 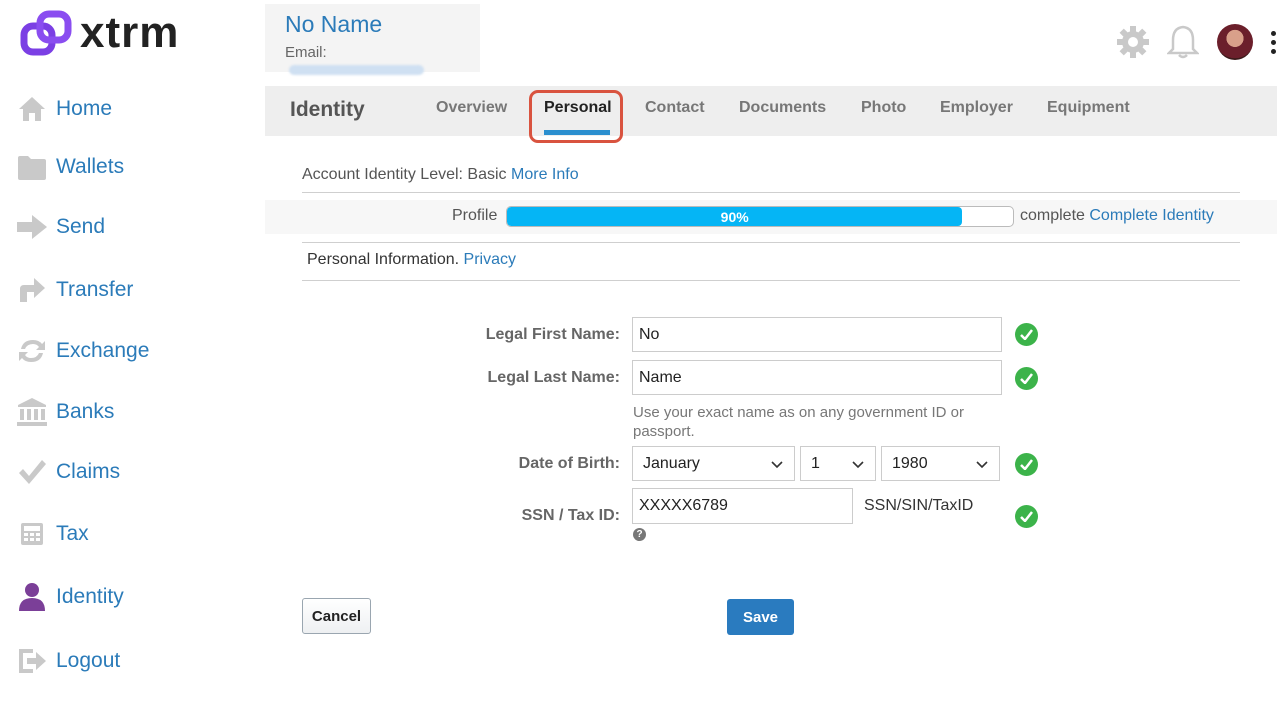 I want to click on sidebar-item-identity: Identity, so click(x=70, y=597).